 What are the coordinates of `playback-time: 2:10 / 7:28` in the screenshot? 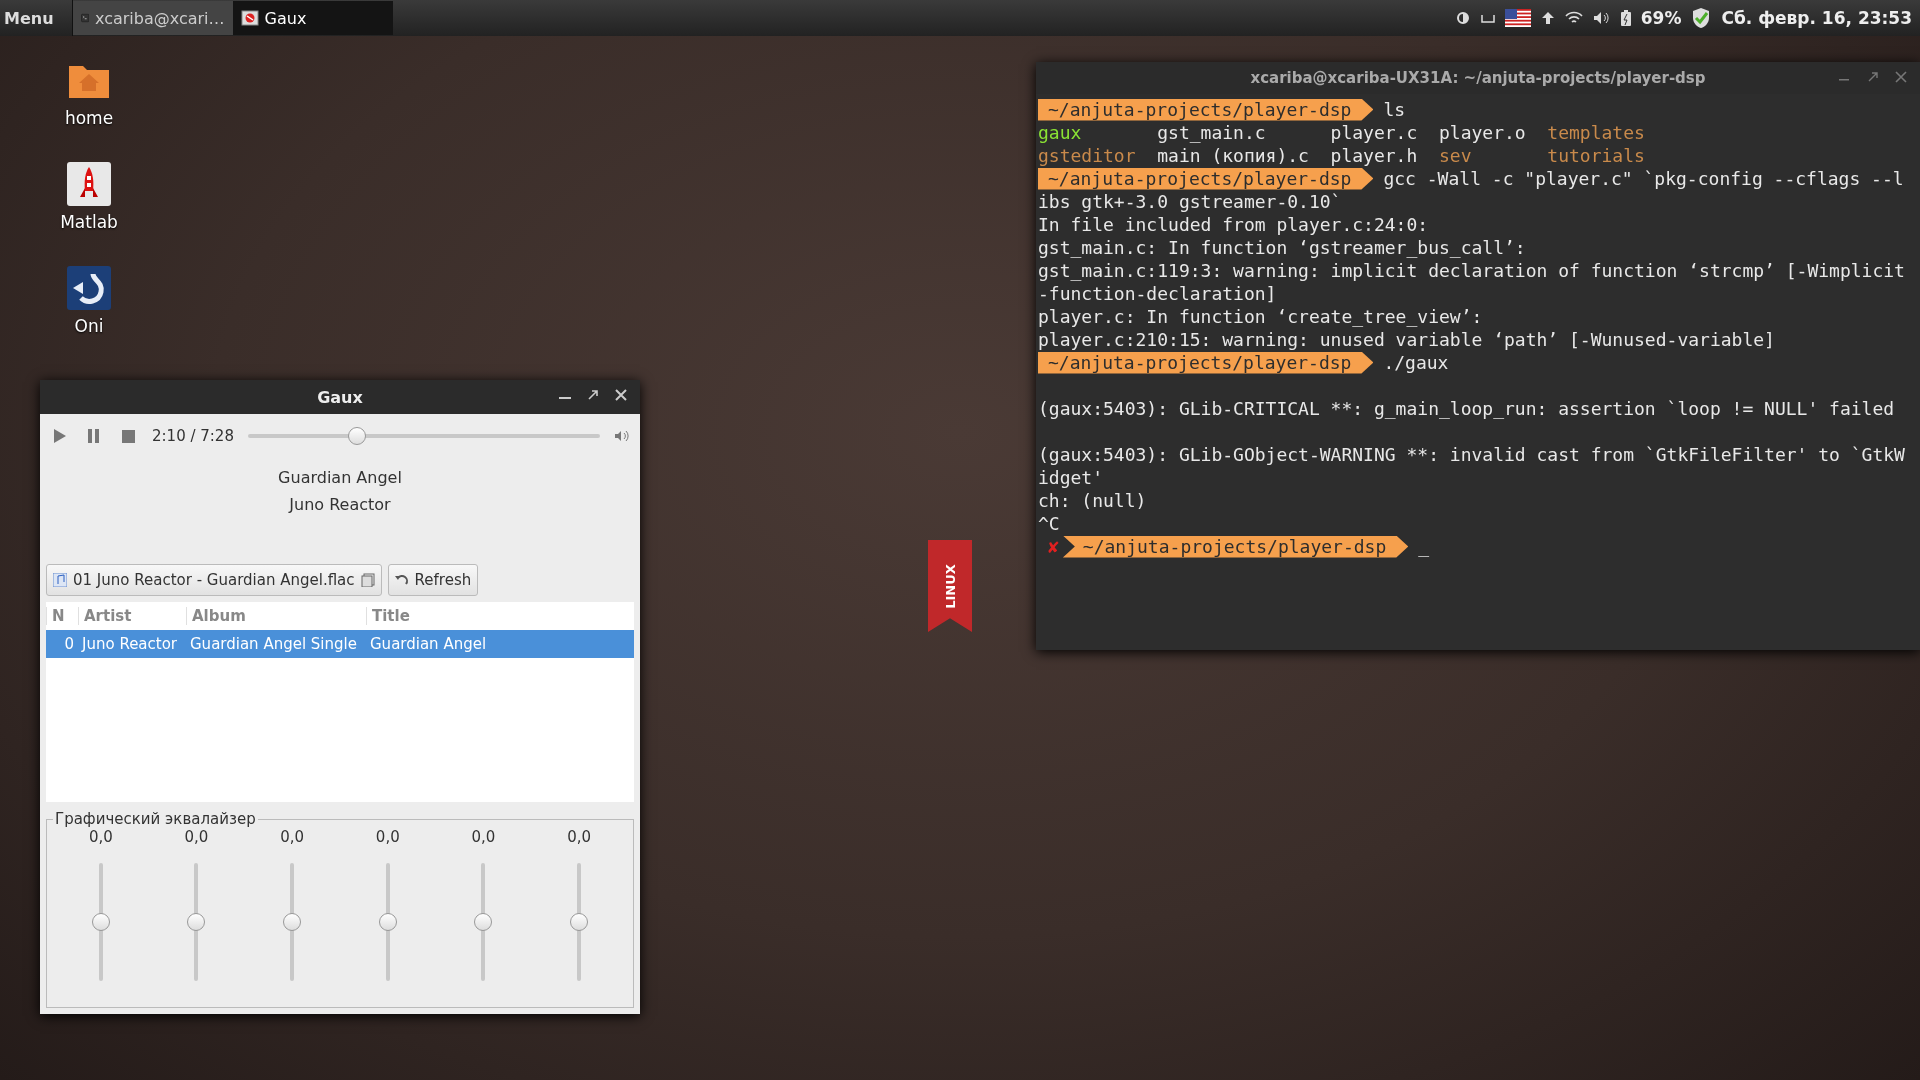 It's located at (193, 436).